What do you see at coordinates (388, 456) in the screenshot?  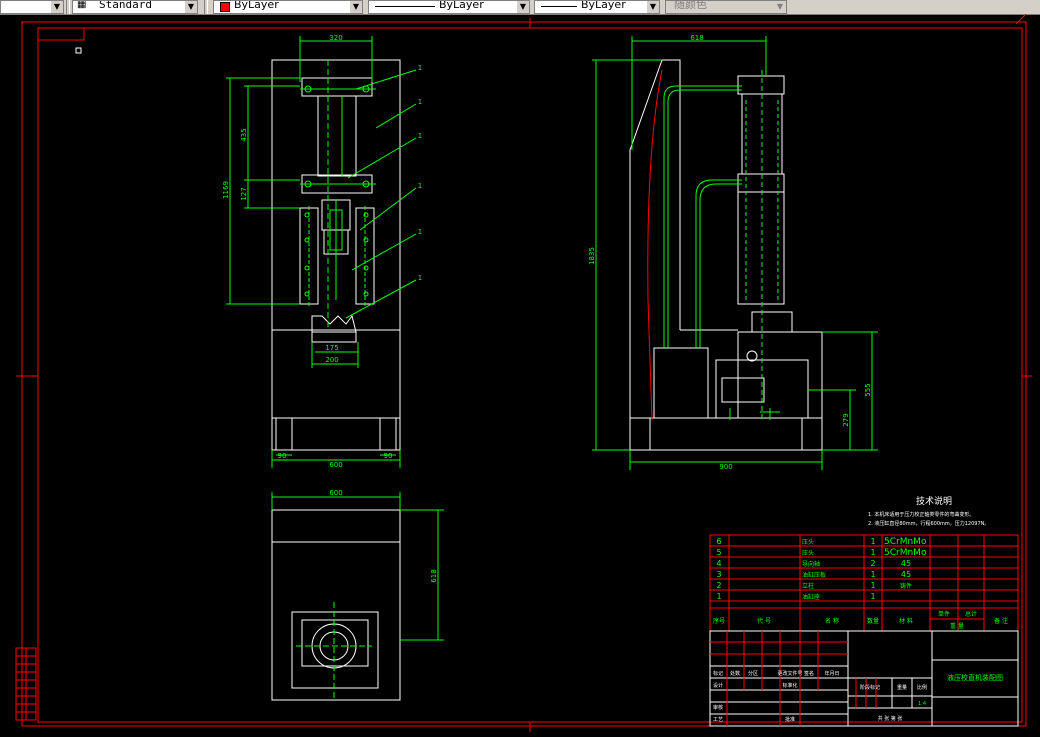 I see `dim-front-foot-right: 90` at bounding box center [388, 456].